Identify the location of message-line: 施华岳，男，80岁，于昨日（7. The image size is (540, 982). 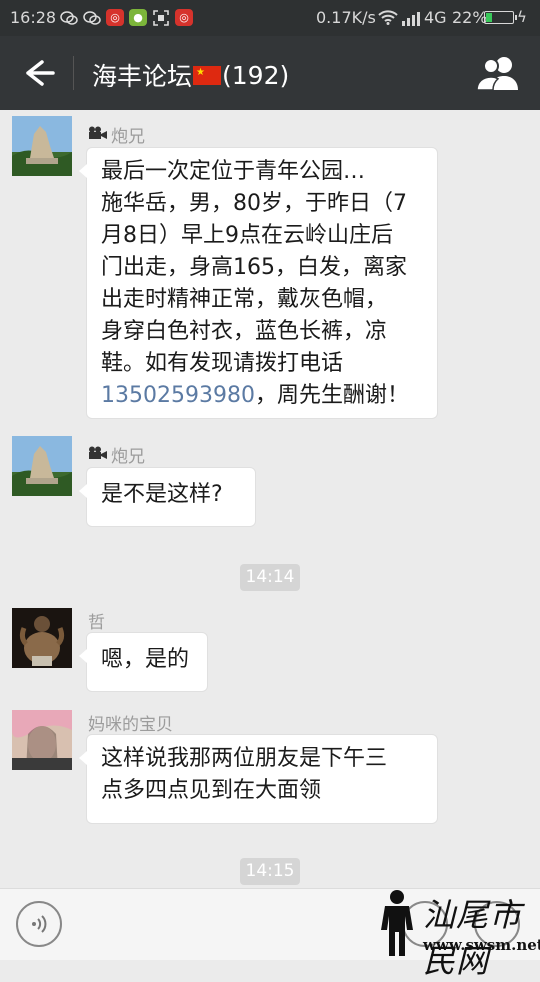
(254, 203).